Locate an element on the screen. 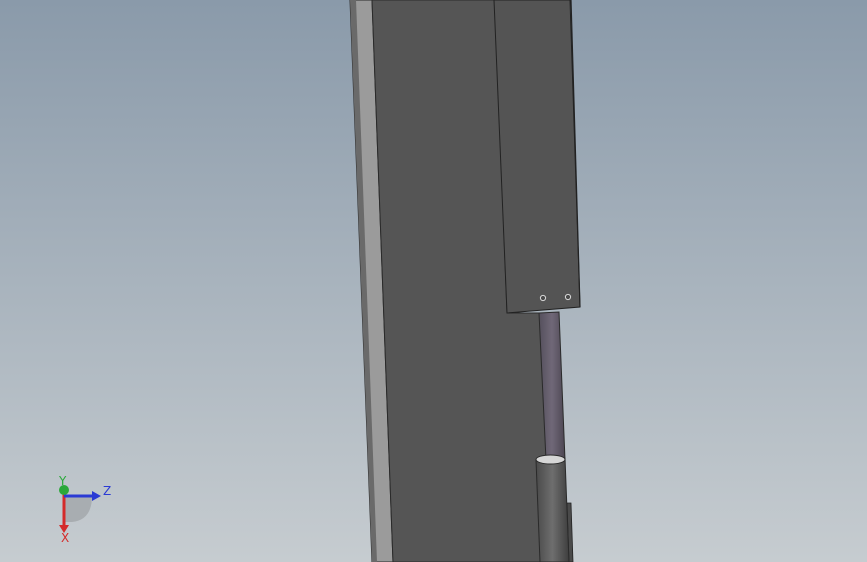 Image resolution: width=867 pixels, height=562 pixels. y-axis-label: Y is located at coordinates (62, 481).